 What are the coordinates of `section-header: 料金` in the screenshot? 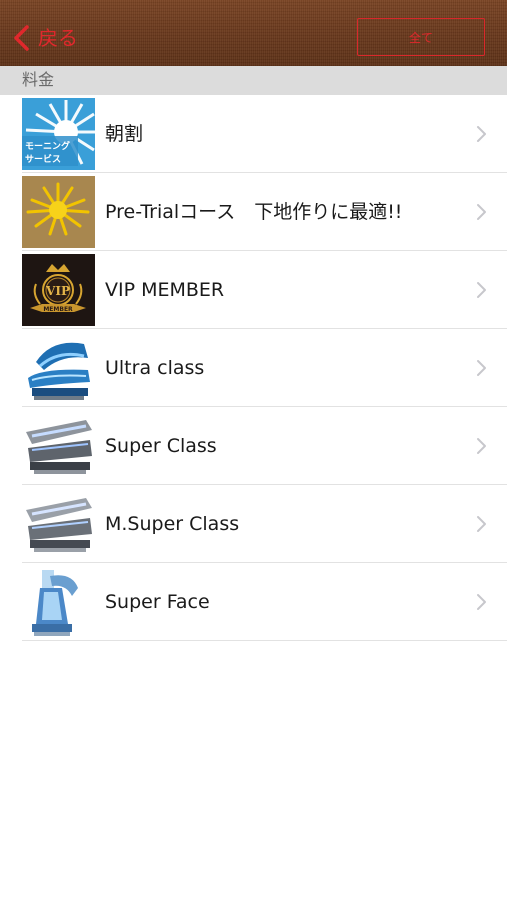 It's located at (253, 80).